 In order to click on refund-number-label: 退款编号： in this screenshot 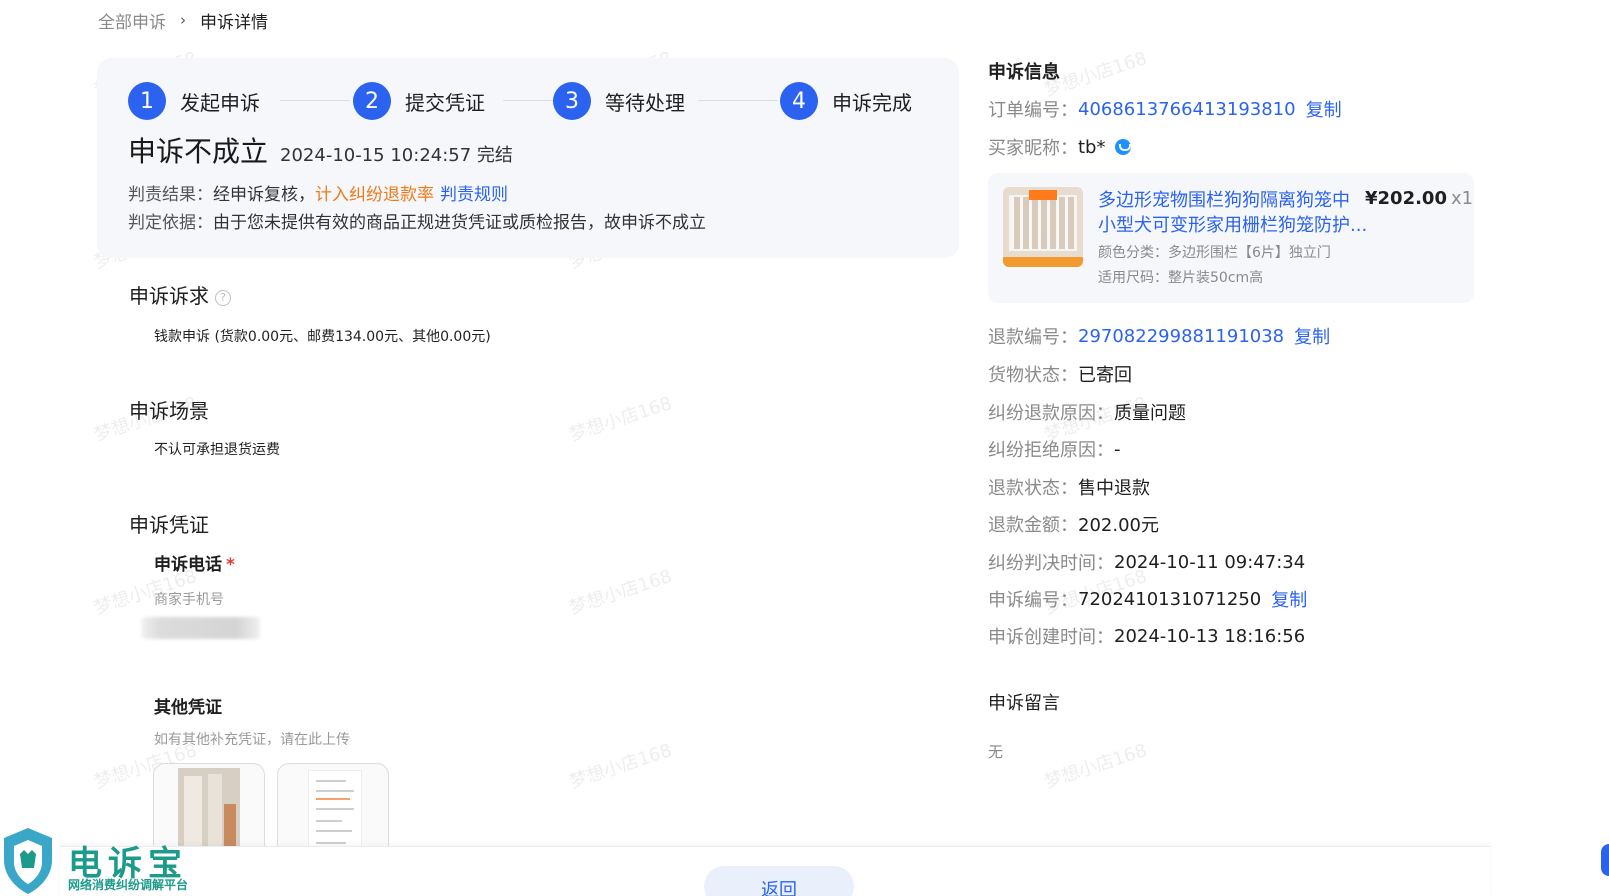, I will do `click(1033, 337)`.